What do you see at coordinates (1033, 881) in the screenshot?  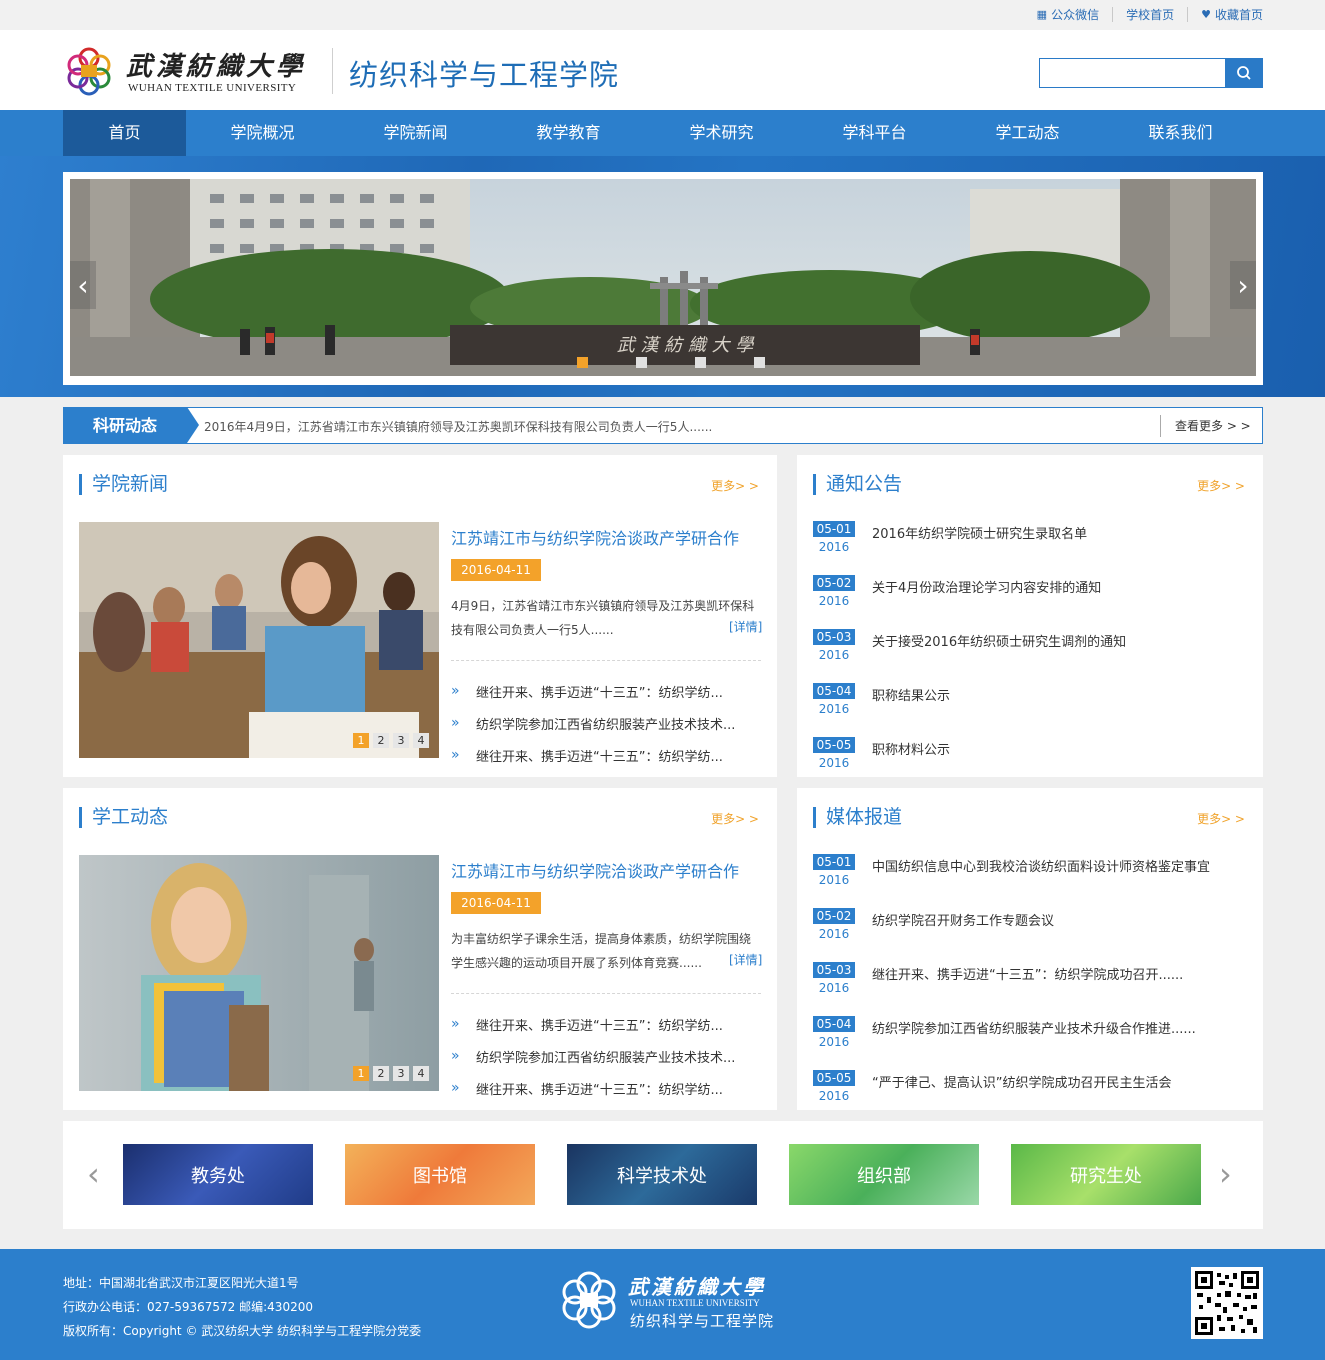 I see `list-item: 05-01 2016 中国纺织信息中心到我校洽谈纺织面料设计师资格鉴定事宜` at bounding box center [1033, 881].